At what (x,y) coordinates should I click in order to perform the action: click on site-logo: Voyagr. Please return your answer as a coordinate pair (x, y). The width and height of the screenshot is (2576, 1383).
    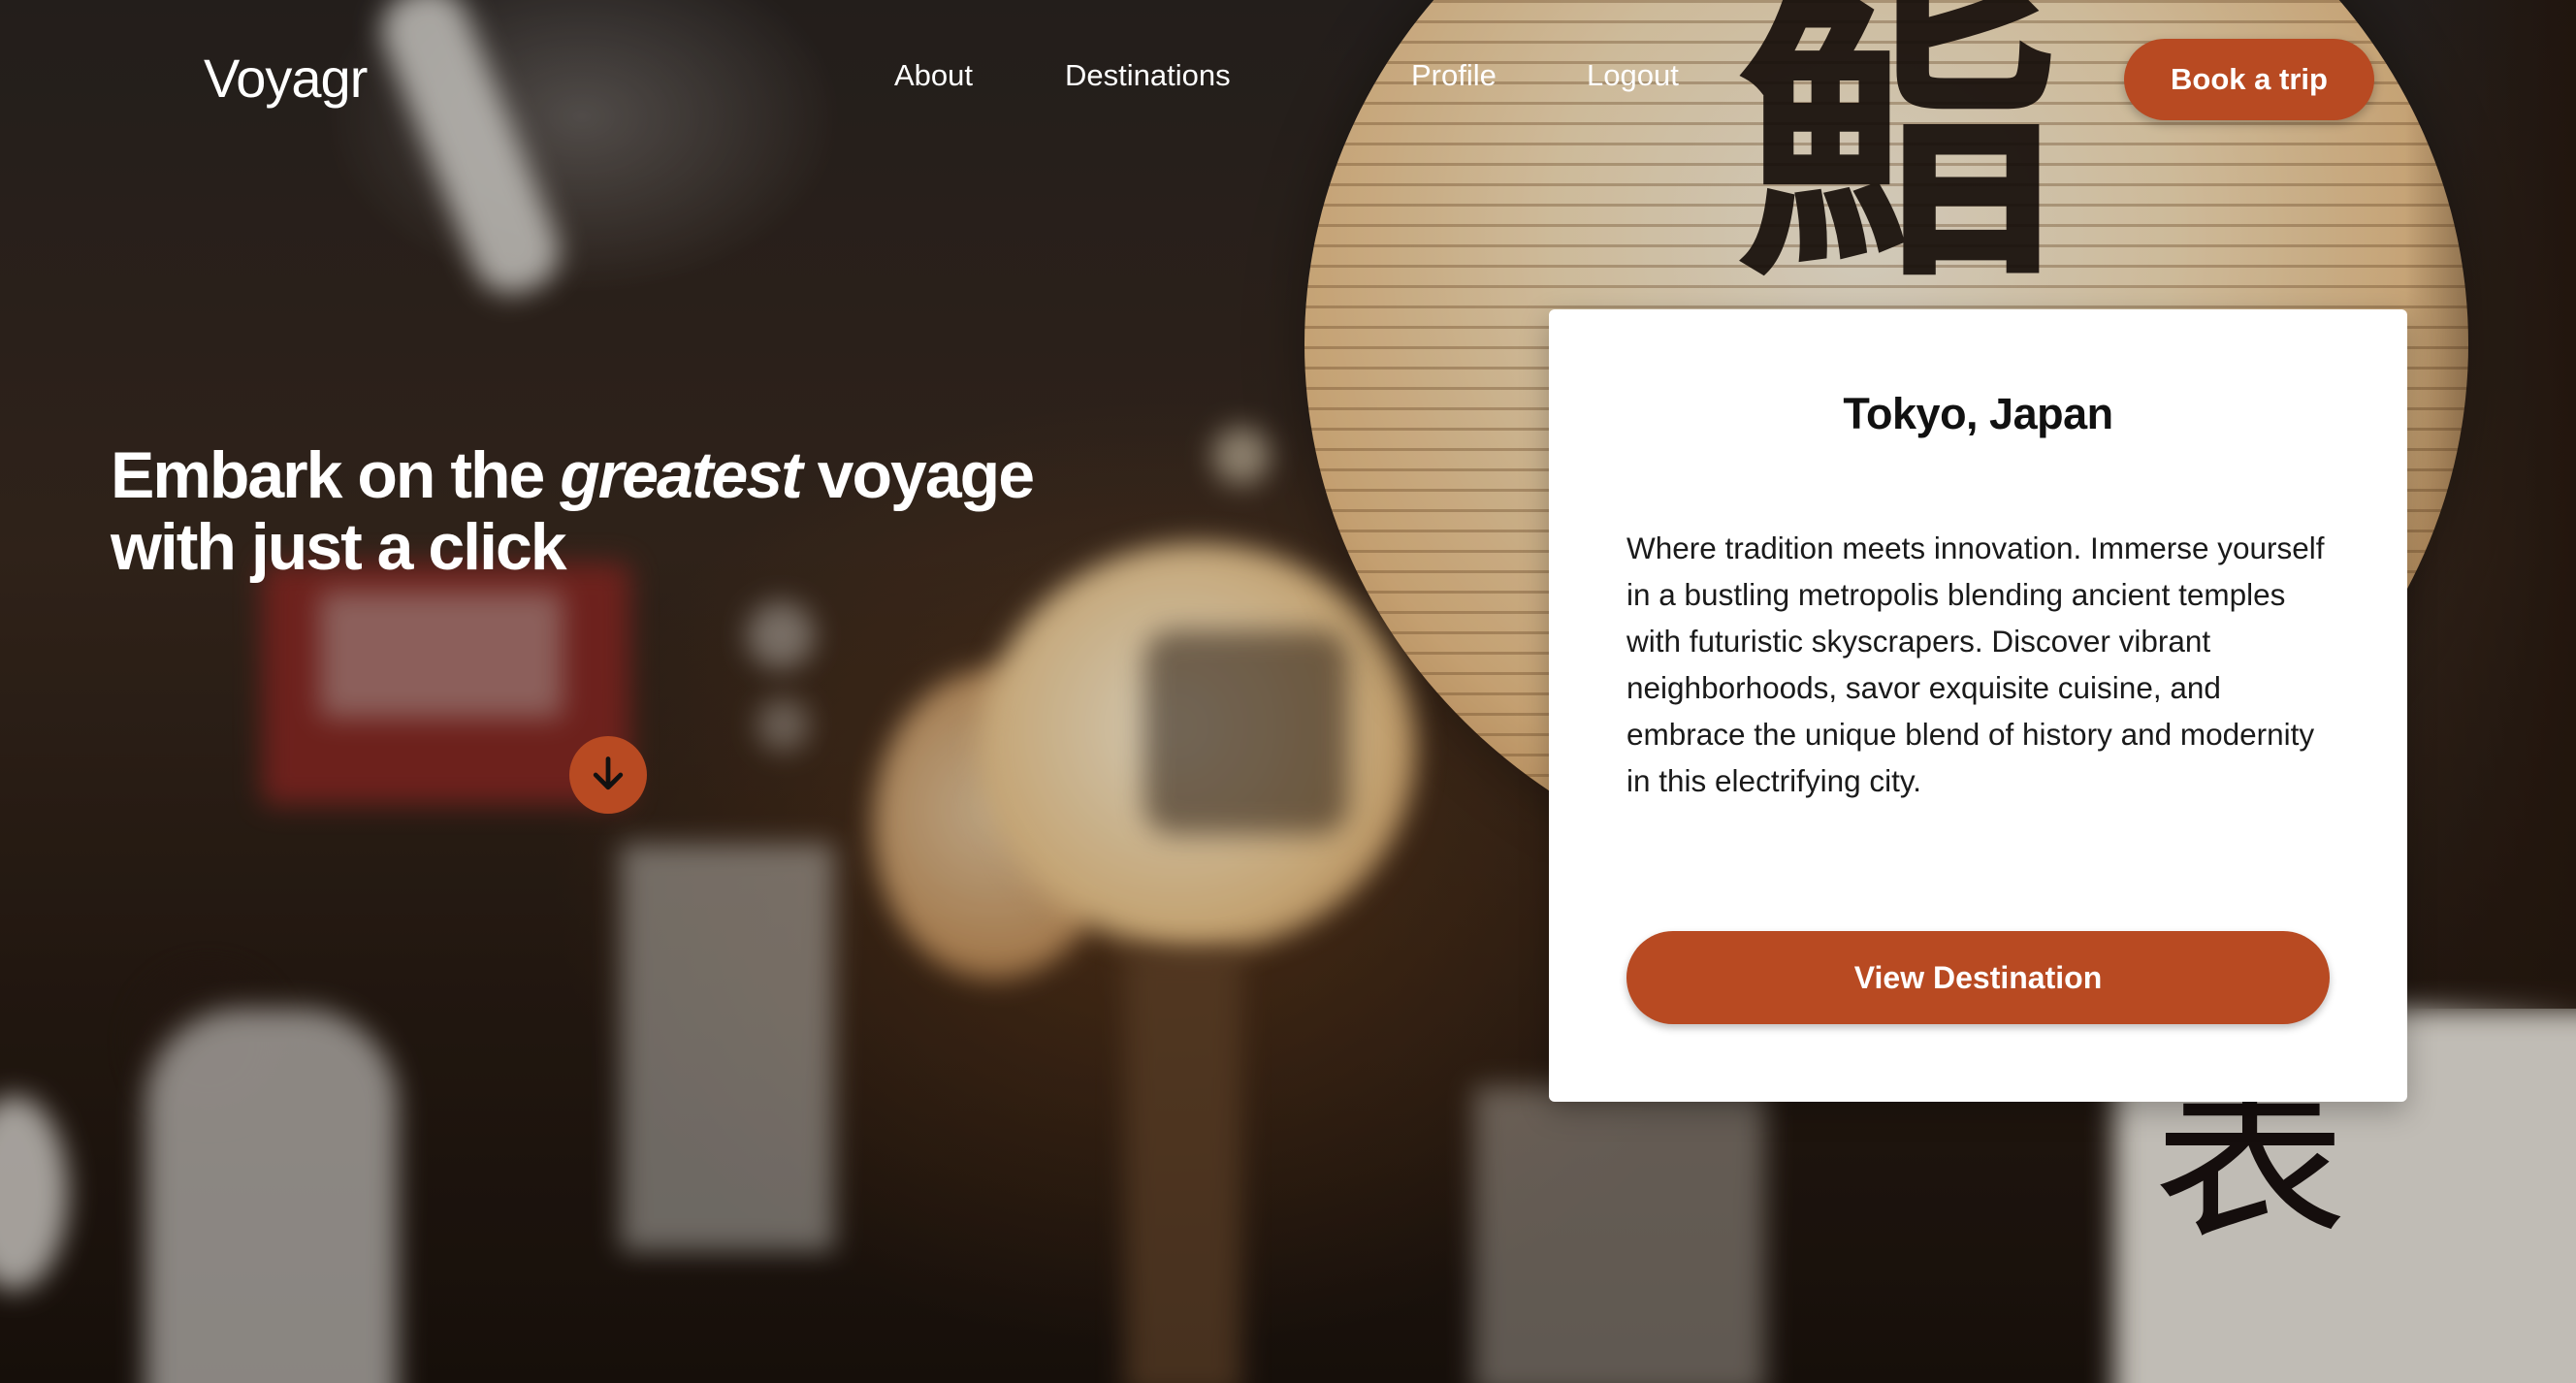
    Looking at the image, I should click on (286, 78).